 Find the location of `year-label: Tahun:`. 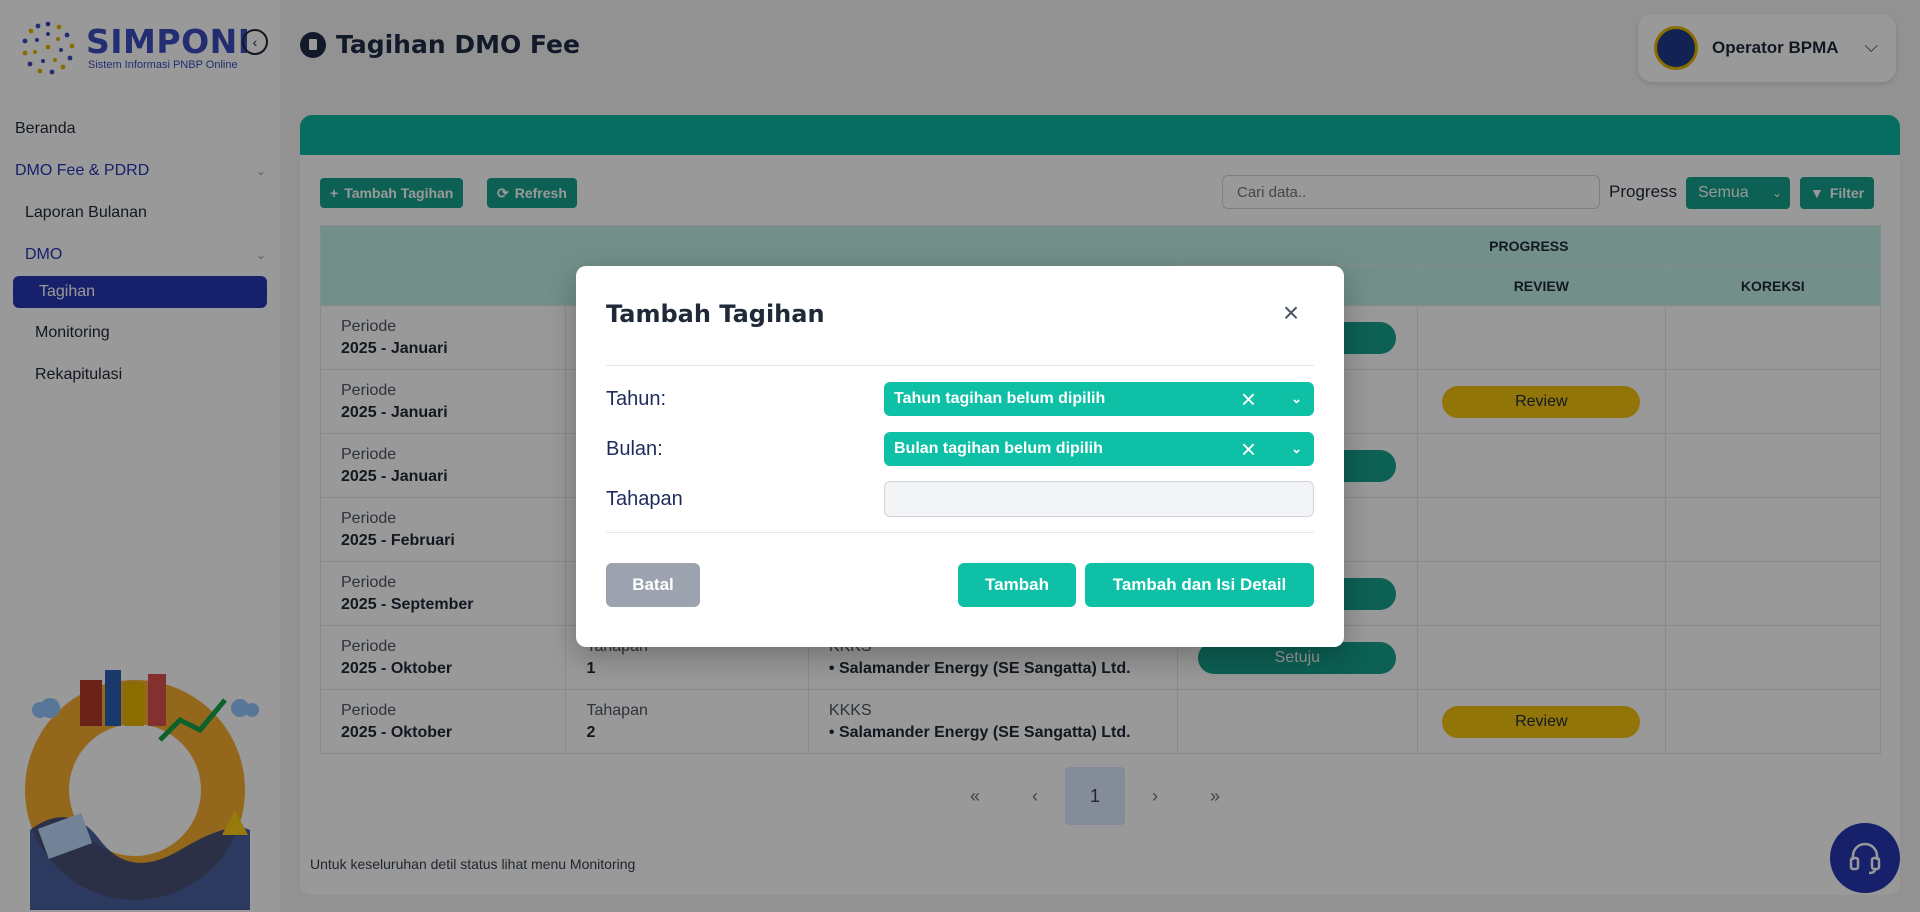

year-label: Tahun: is located at coordinates (636, 399).